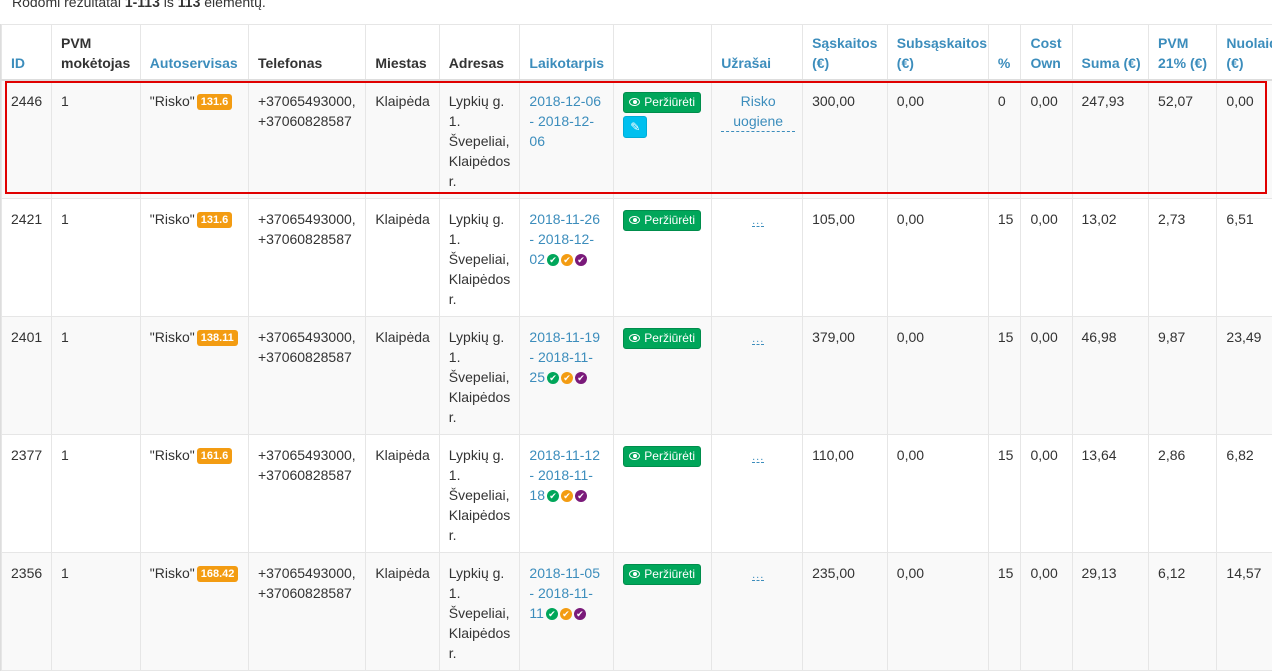 The image size is (1272, 671). Describe the element at coordinates (845, 494) in the screenshot. I see `cell-invoices: 110,00` at that location.